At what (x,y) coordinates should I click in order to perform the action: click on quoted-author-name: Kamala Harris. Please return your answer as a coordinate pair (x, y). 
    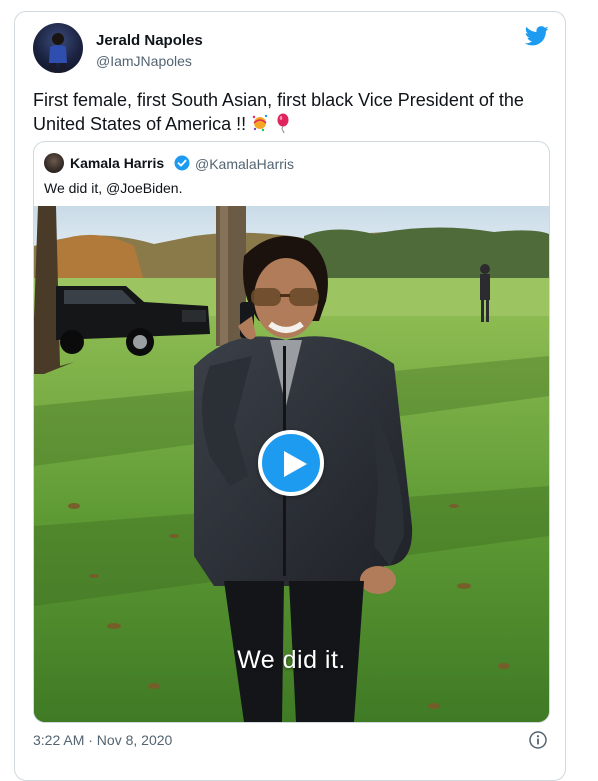
    Looking at the image, I should click on (117, 163).